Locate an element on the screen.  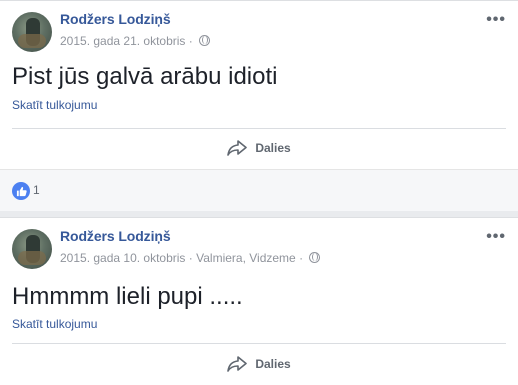
post-text: Pist jūs galvā arābu idioti is located at coordinates (145, 76).